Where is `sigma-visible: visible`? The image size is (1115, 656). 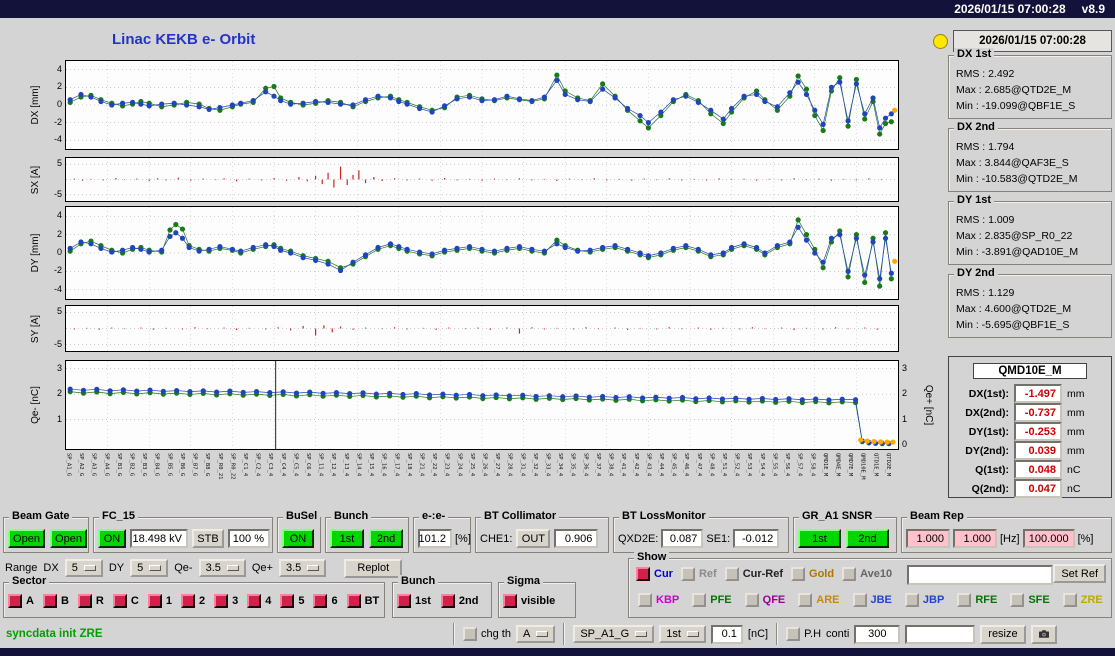 sigma-visible: visible is located at coordinates (529, 601).